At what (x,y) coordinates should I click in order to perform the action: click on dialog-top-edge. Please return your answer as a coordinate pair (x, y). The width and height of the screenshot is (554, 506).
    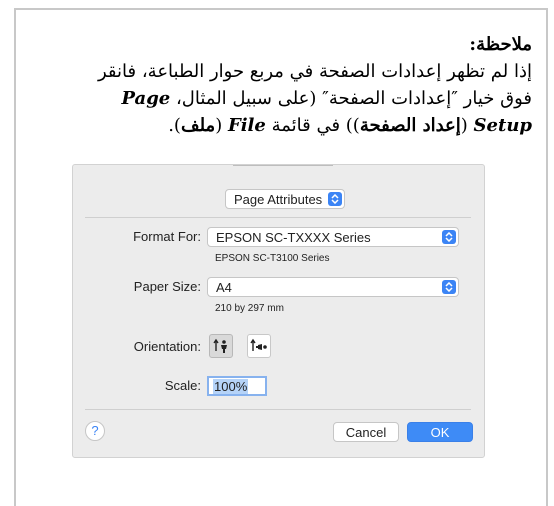
    Looking at the image, I should click on (283, 165).